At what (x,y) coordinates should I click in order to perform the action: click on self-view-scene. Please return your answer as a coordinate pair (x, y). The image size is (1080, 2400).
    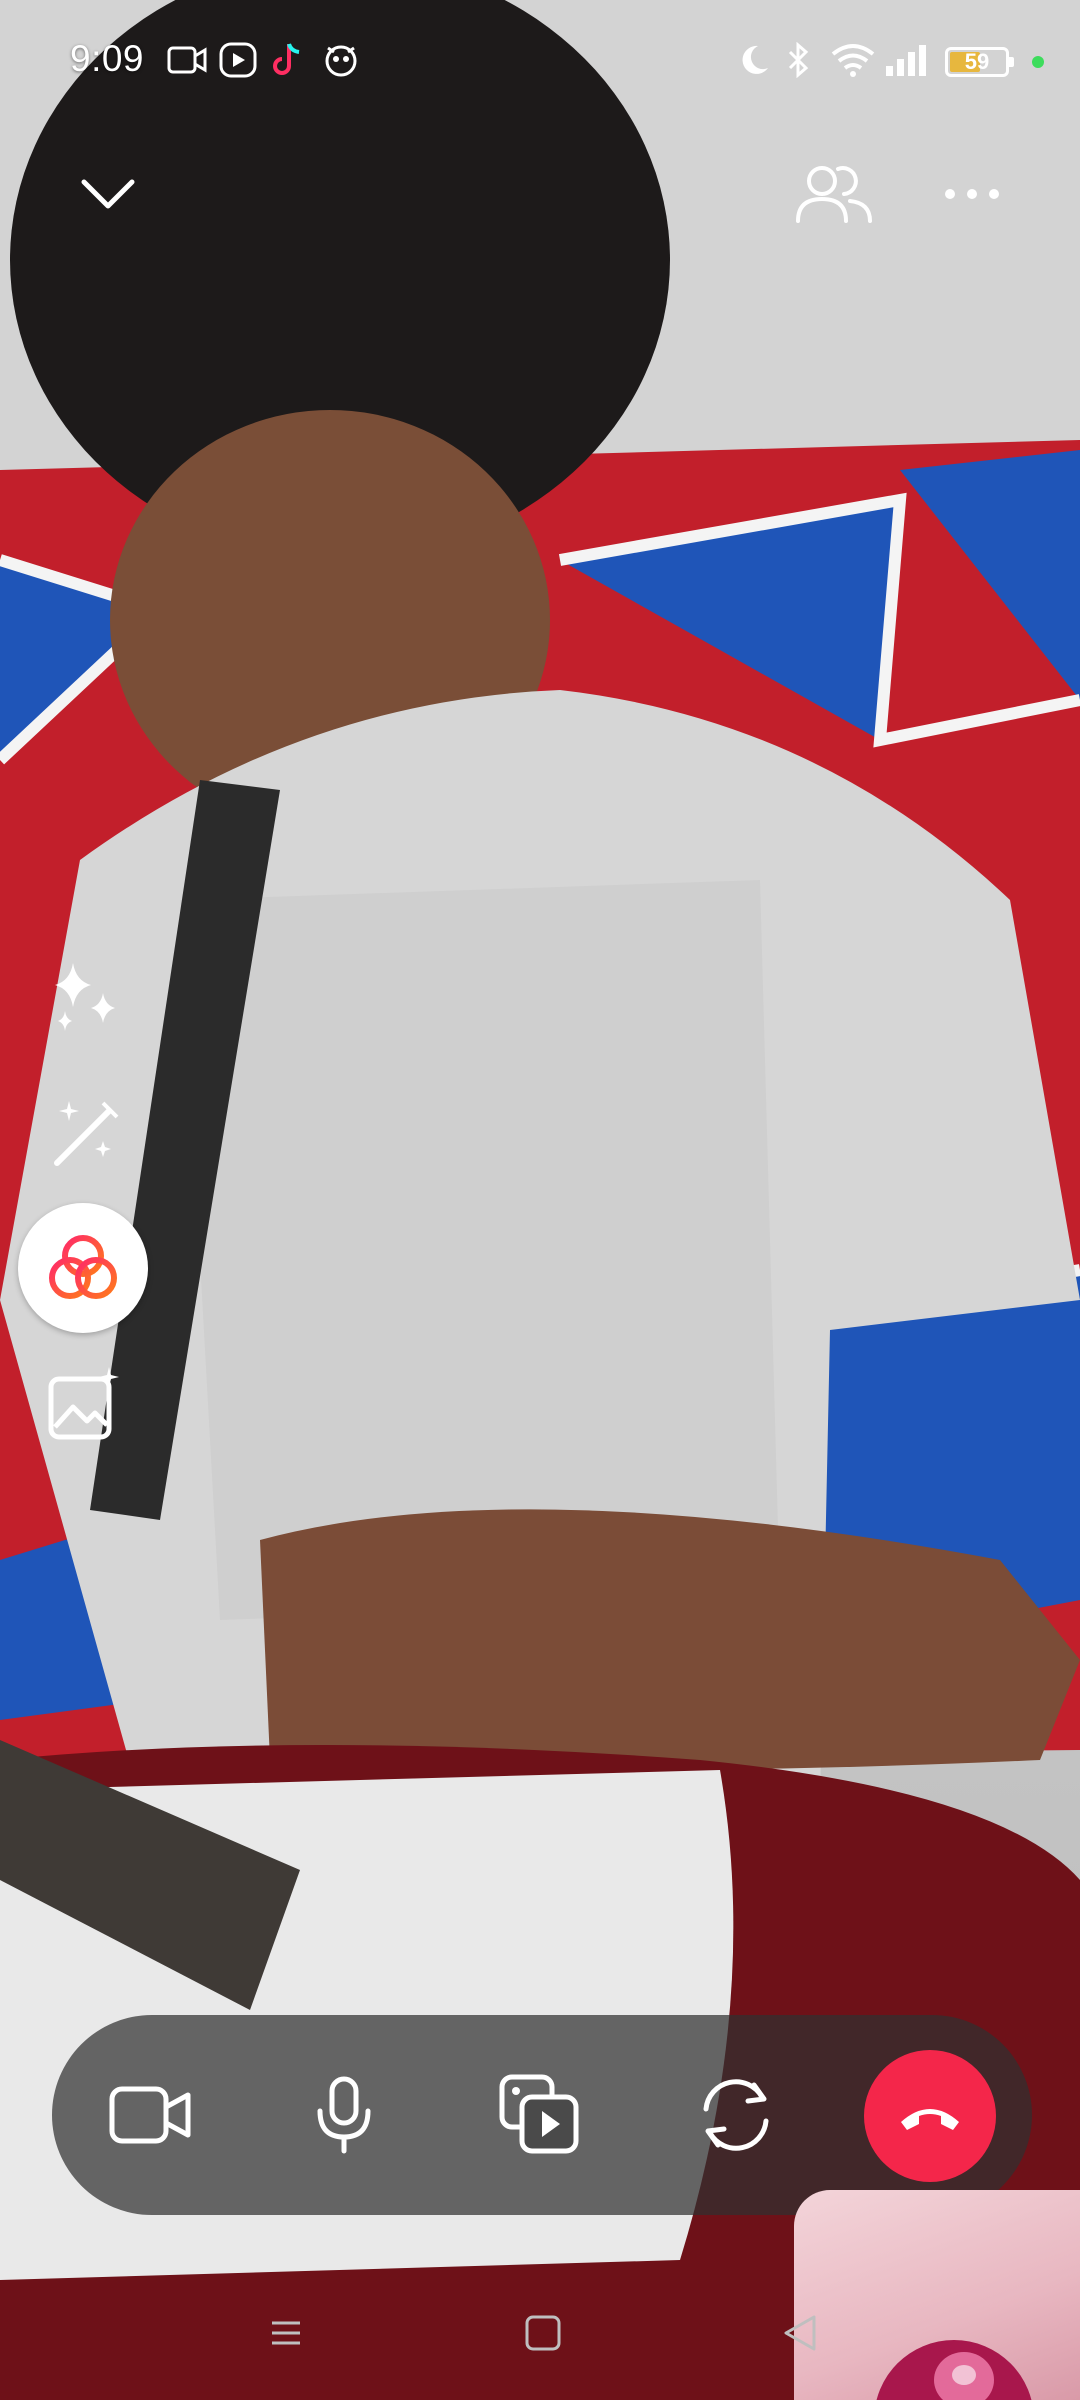
    Looking at the image, I should click on (954, 2370).